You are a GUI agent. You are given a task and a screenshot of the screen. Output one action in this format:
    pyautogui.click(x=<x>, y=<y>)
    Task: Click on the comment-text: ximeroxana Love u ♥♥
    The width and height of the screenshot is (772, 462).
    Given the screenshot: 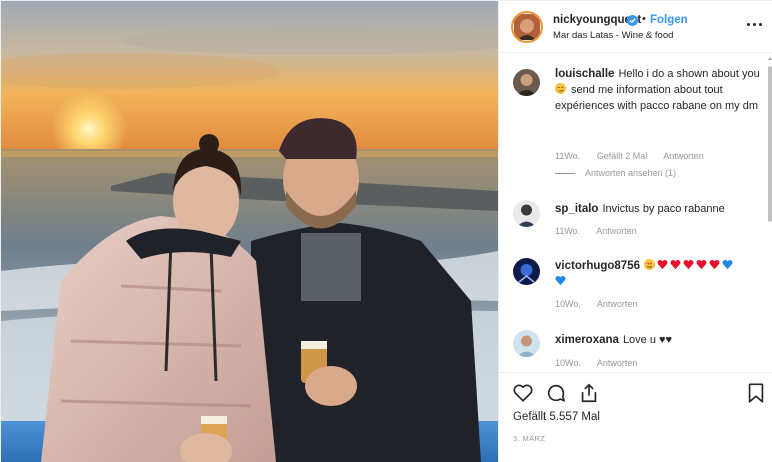 What is the action you would take?
    pyautogui.click(x=657, y=340)
    